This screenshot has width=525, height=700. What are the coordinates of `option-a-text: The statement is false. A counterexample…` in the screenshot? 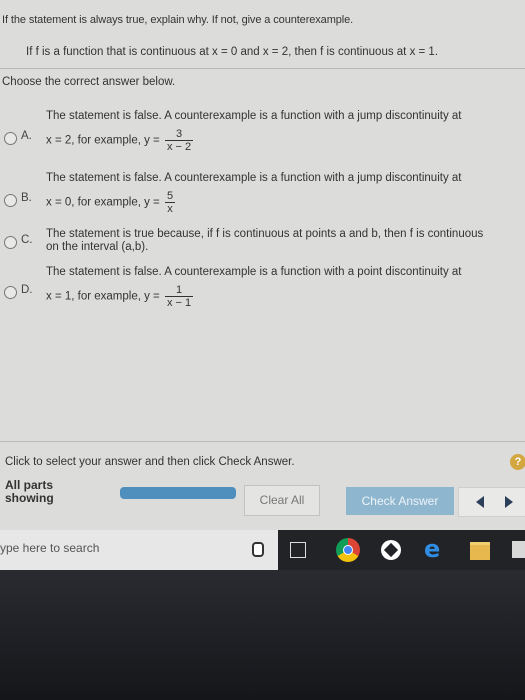 It's located at (254, 116).